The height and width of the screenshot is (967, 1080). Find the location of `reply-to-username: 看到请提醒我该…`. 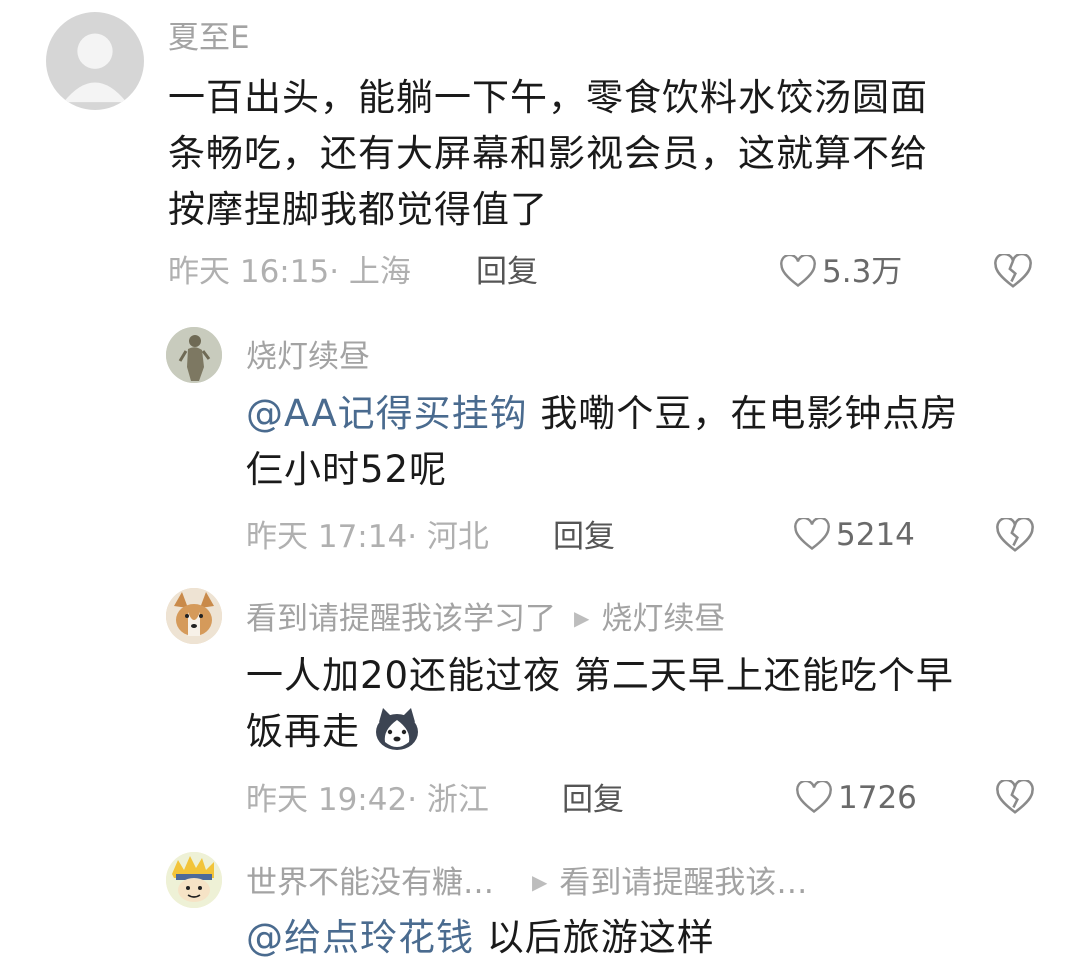

reply-to-username: 看到请提醒我该… is located at coordinates (683, 883).